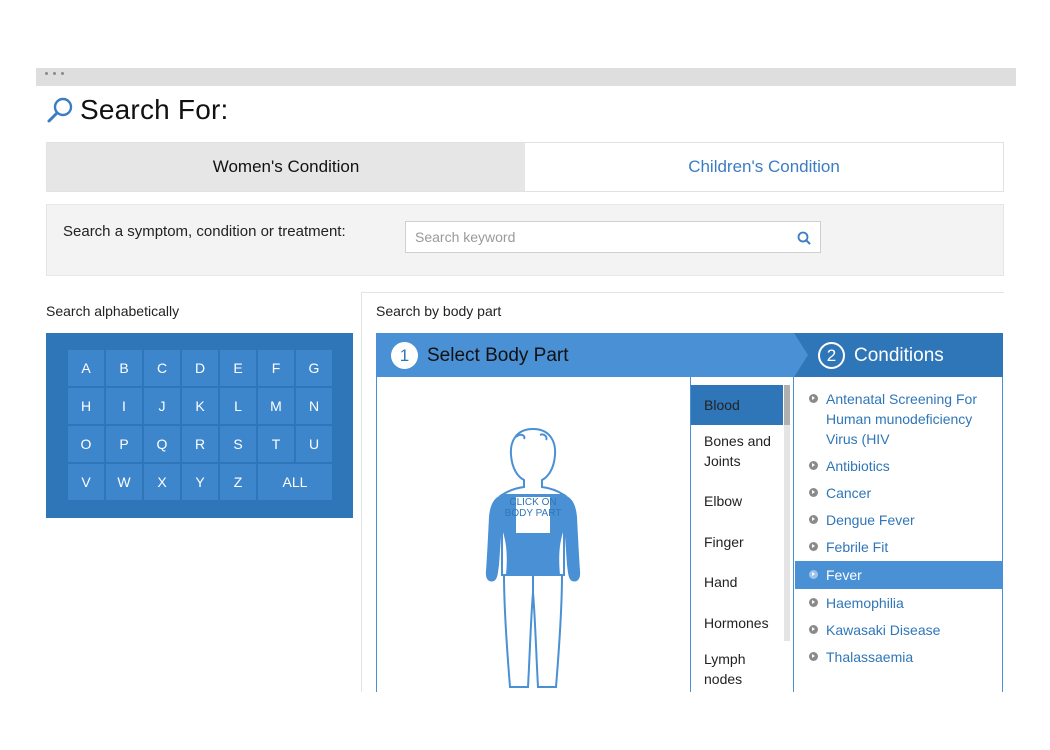 This screenshot has height=750, width=1050. Describe the element at coordinates (154, 109) in the screenshot. I see `page-title: Search For:` at that location.